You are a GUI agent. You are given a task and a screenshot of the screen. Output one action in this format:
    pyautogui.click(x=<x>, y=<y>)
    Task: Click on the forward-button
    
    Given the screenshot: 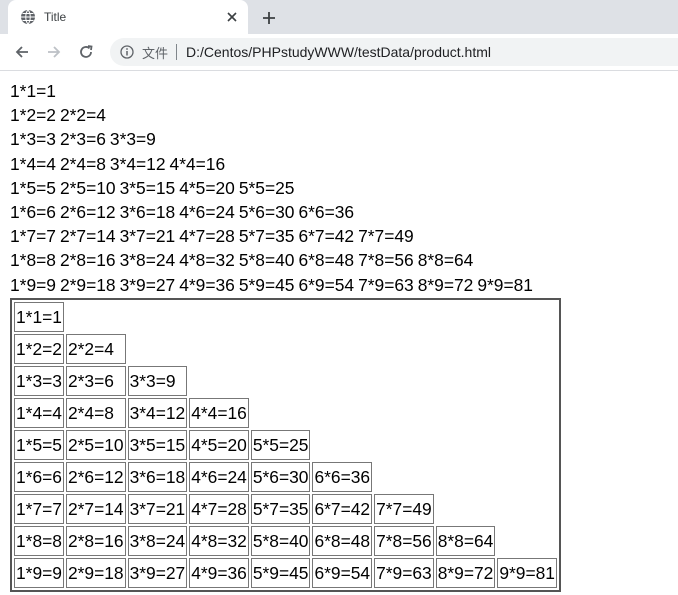 What is the action you would take?
    pyautogui.click(x=54, y=52)
    